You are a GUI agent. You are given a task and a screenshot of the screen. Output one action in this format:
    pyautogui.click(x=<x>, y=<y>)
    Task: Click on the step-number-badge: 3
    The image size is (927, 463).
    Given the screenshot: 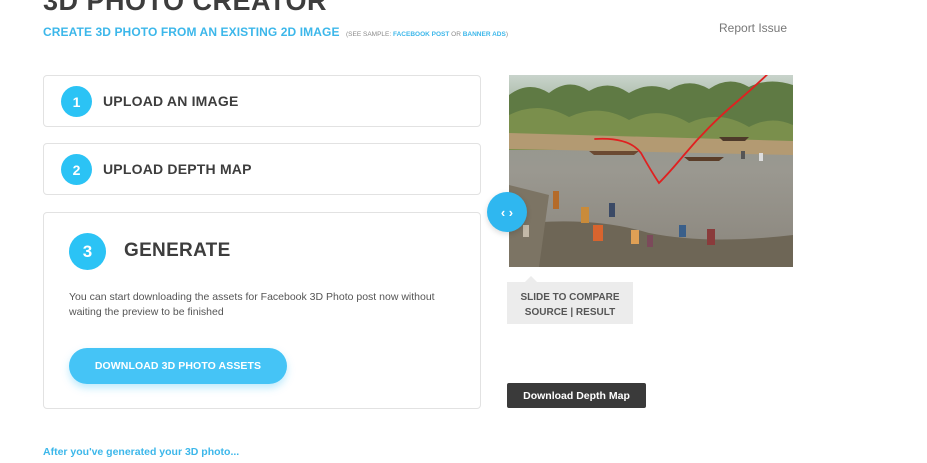 What is the action you would take?
    pyautogui.click(x=87, y=251)
    